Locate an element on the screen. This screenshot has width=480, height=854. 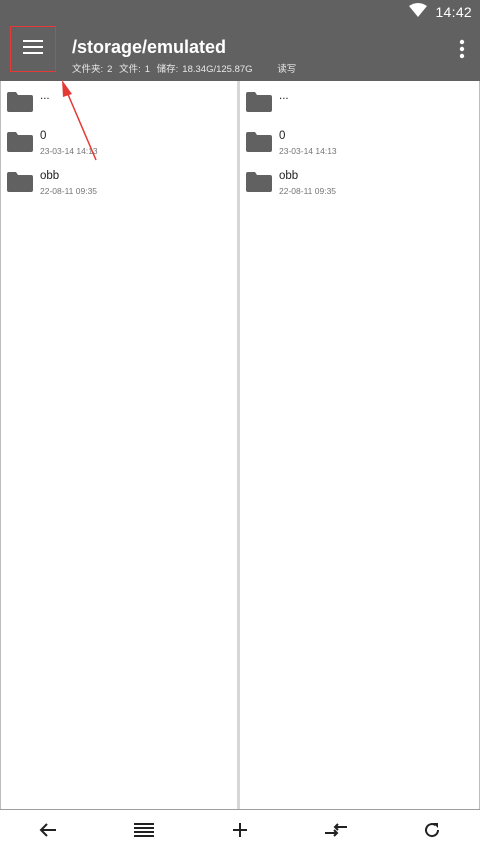
status-bar: 14:42 is located at coordinates (240, 12).